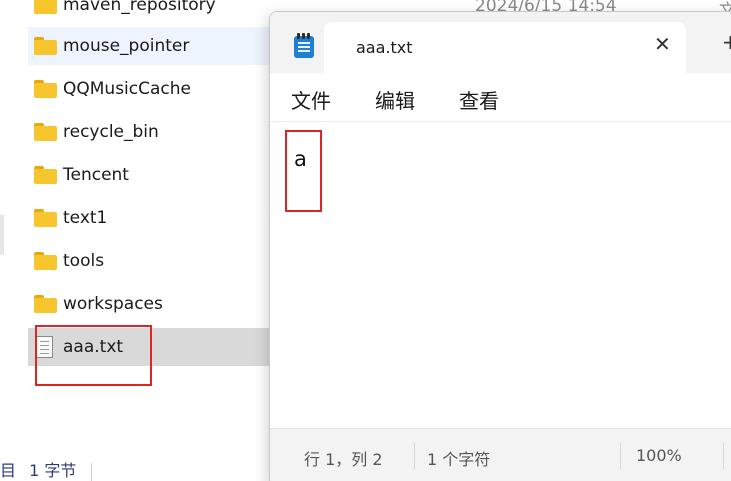  I want to click on status-selected-size: 1 字节, so click(53, 470).